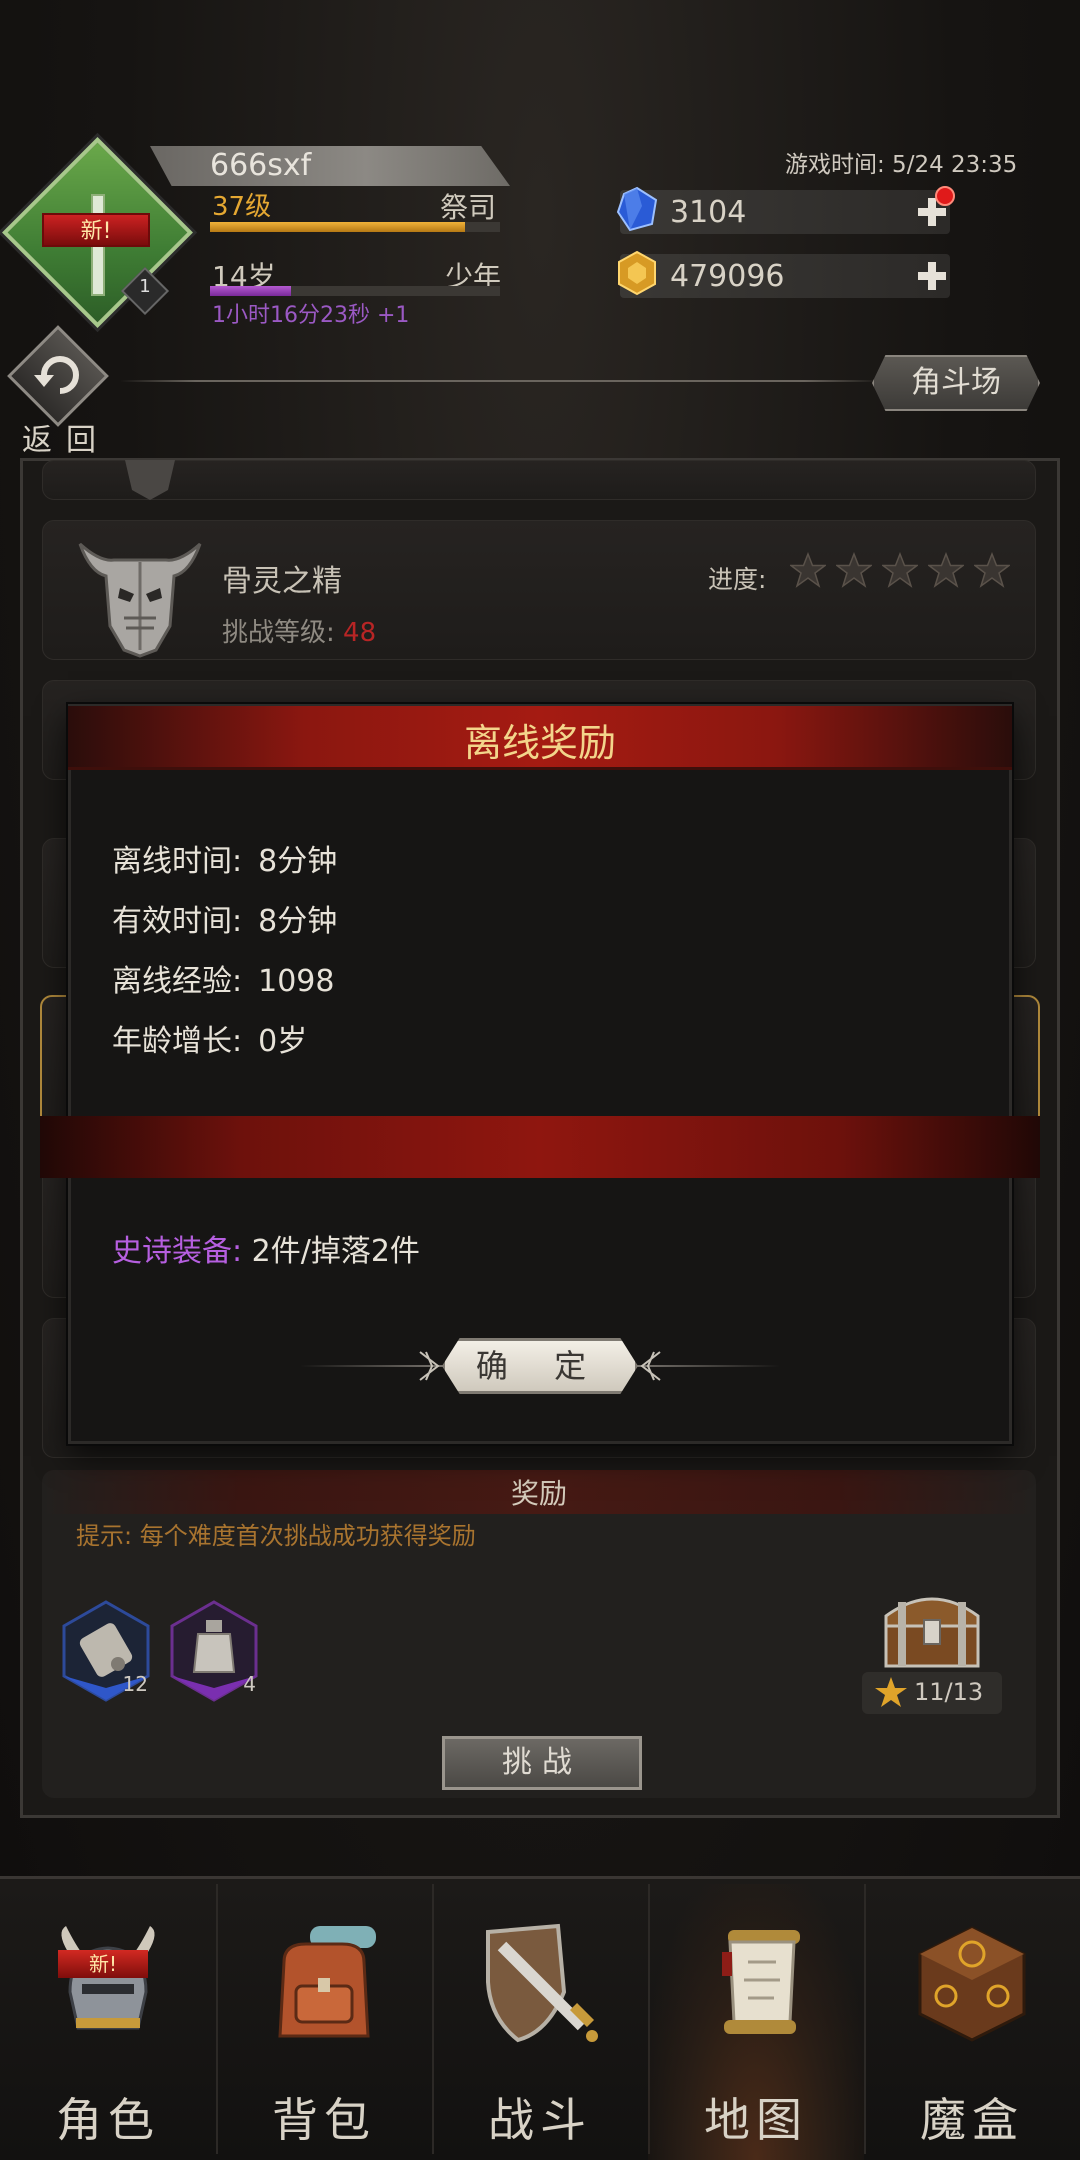 The height and width of the screenshot is (2160, 1080). Describe the element at coordinates (177, 861) in the screenshot. I see `offline-time-label: 离线时间:` at that location.